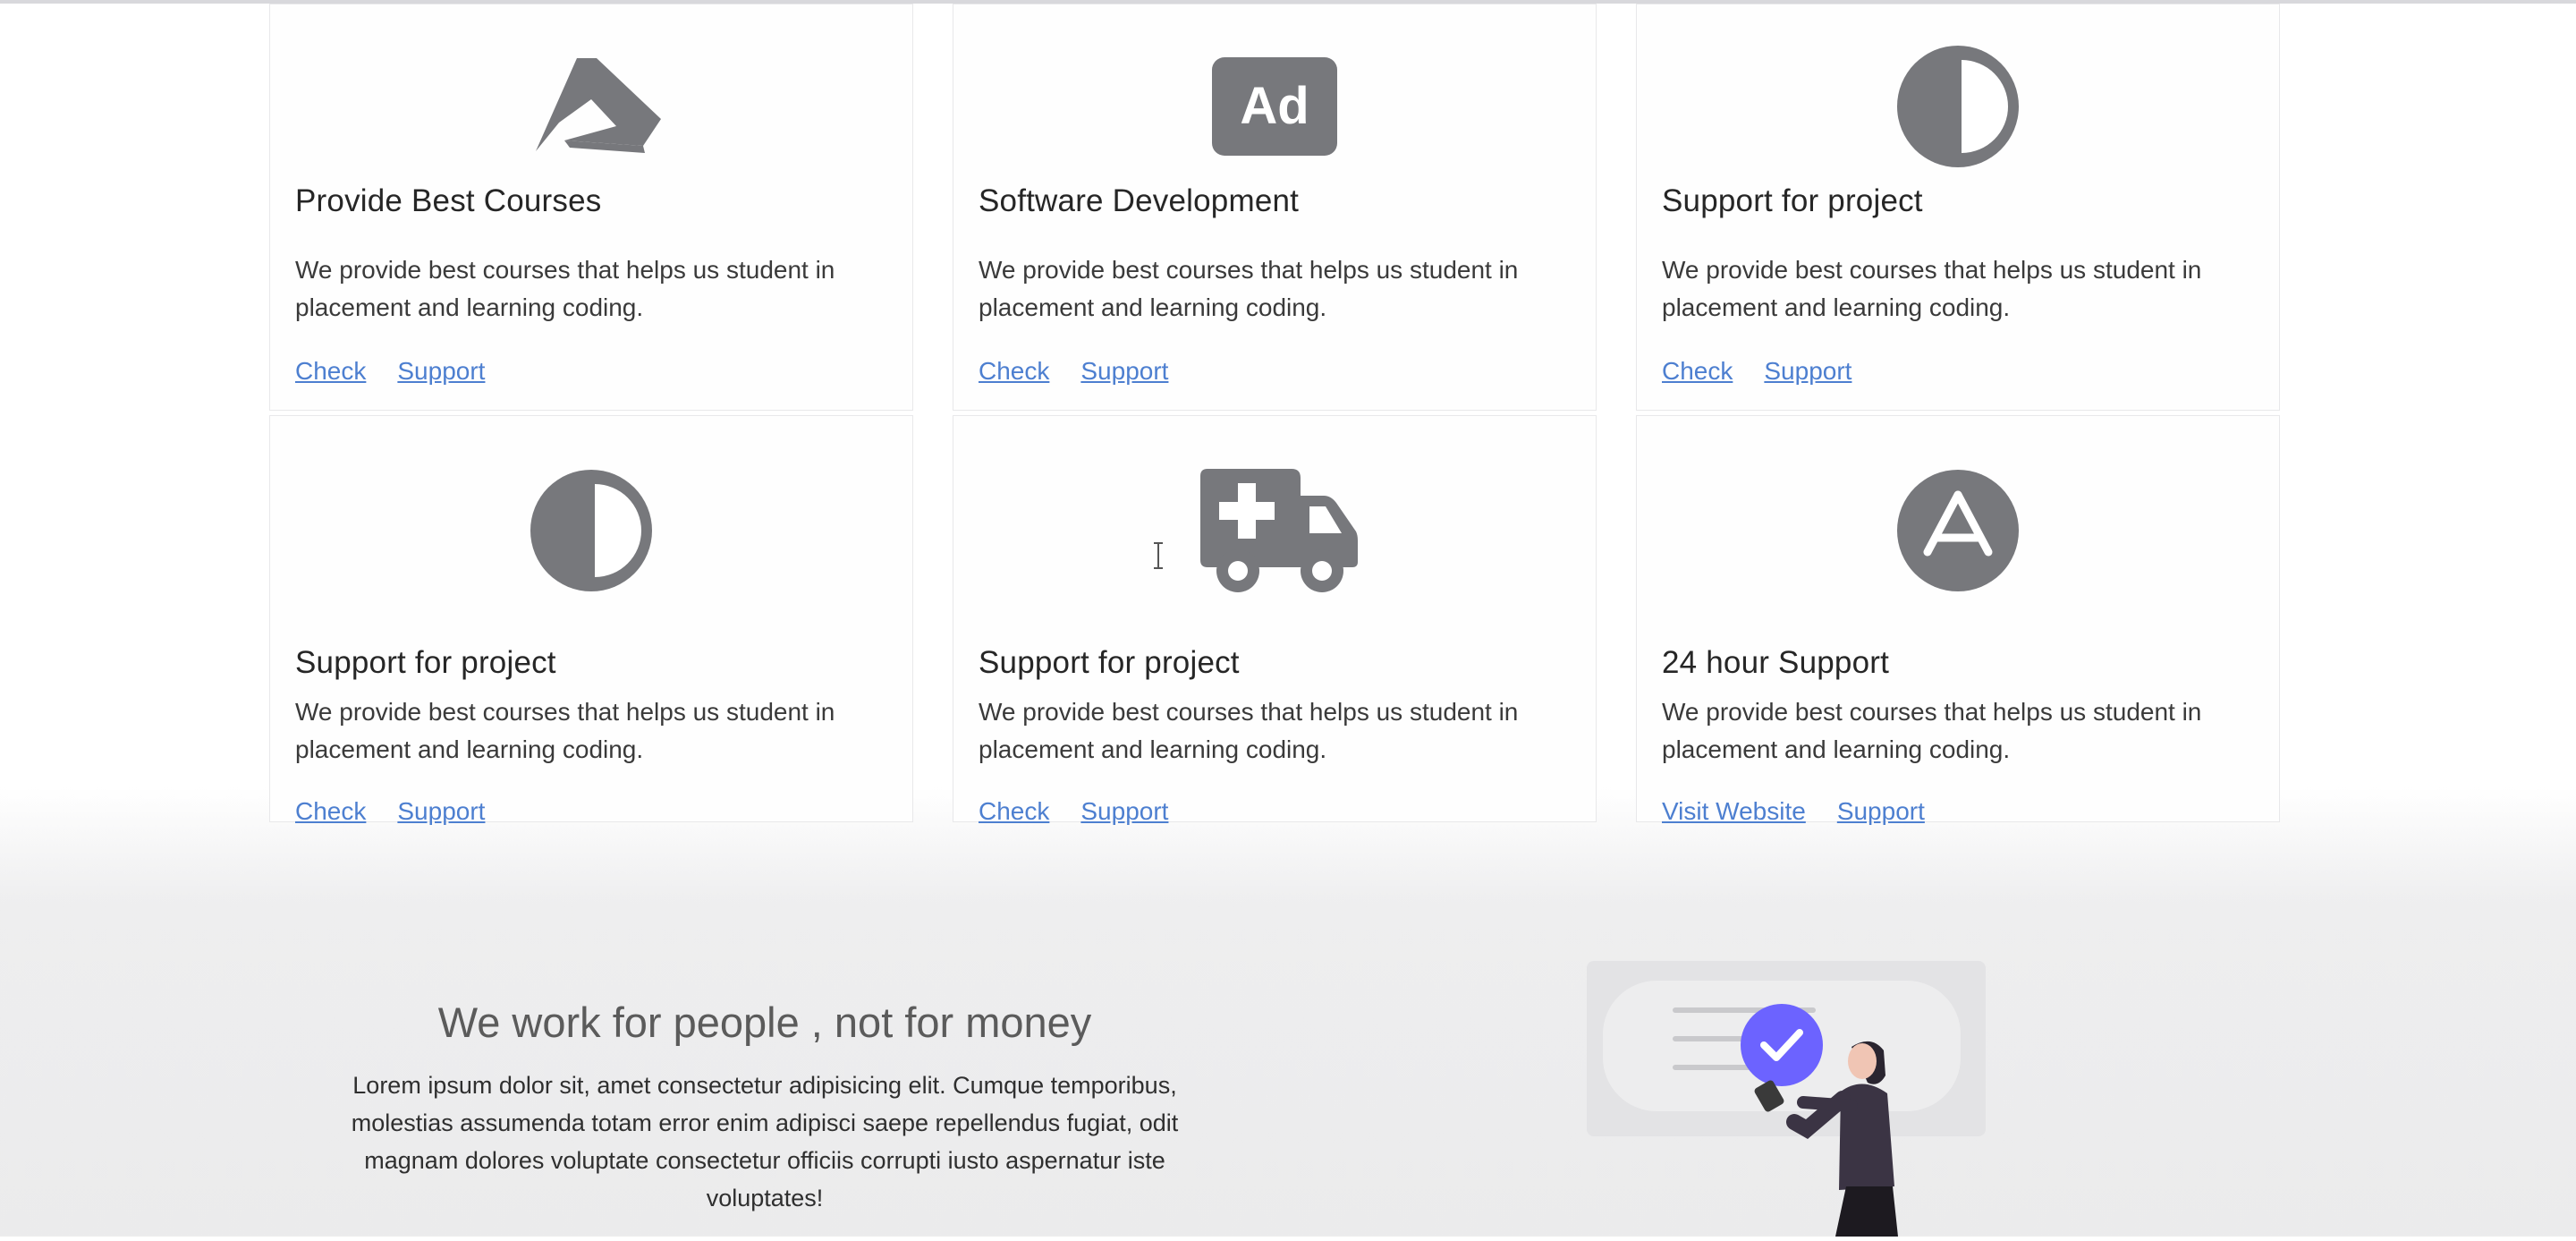  What do you see at coordinates (1776, 662) in the screenshot?
I see `card-title: 24 hour Support` at bounding box center [1776, 662].